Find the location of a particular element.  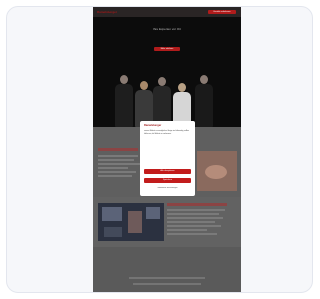

footer-section is located at coordinates (167, 269).